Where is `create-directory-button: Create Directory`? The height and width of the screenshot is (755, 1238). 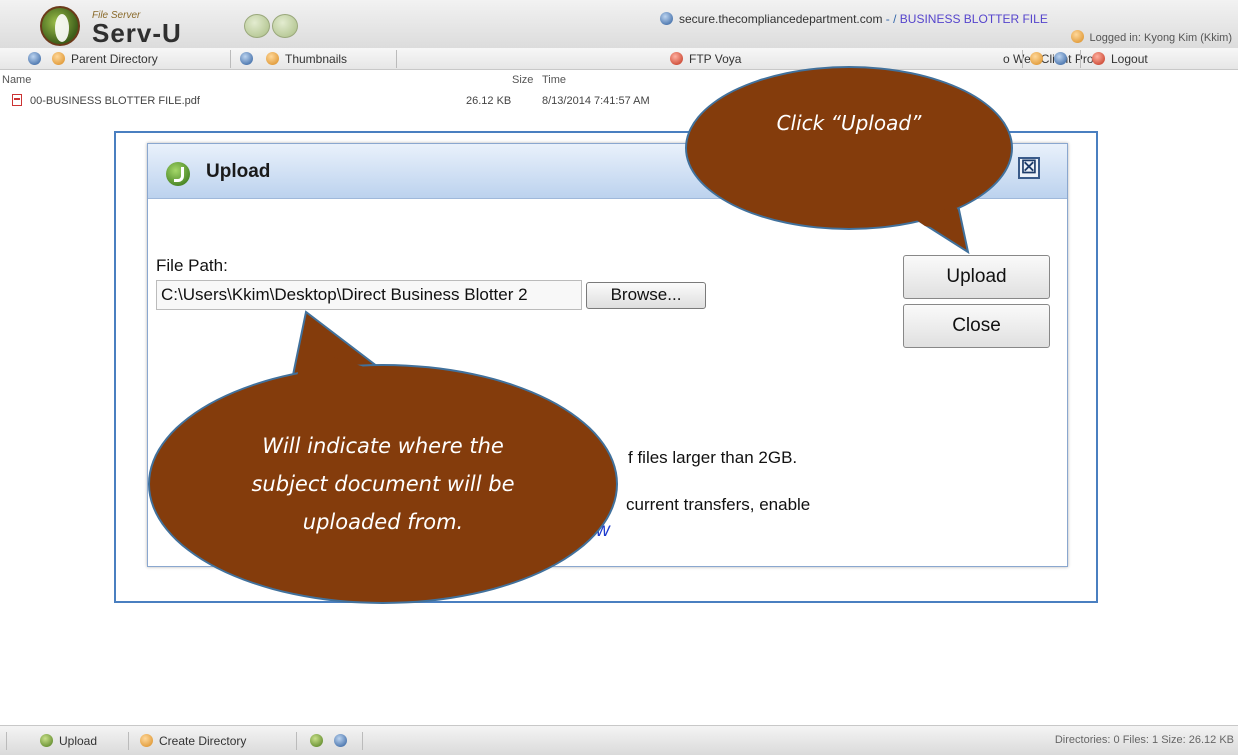
create-directory-button: Create Directory is located at coordinates (193, 741).